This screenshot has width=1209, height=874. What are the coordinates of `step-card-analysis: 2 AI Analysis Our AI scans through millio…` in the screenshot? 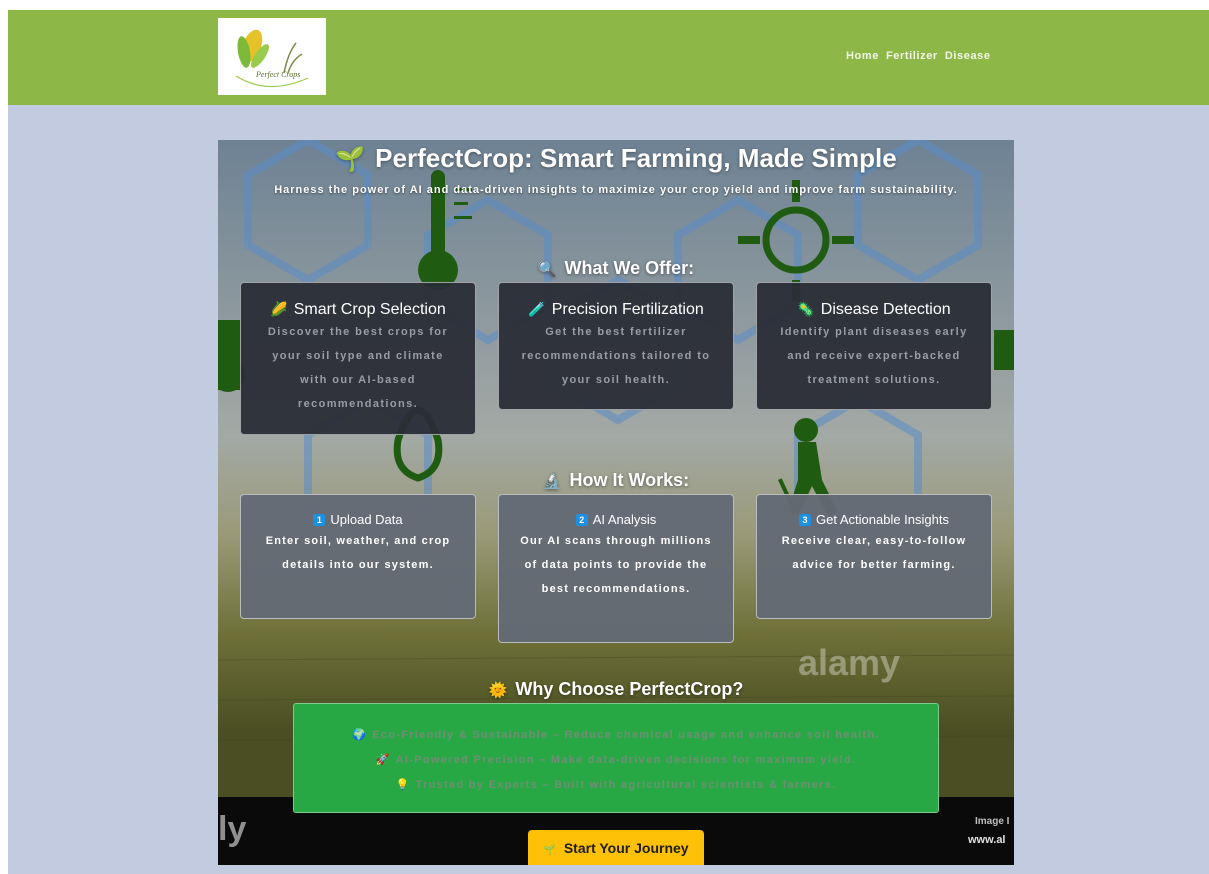 It's located at (616, 568).